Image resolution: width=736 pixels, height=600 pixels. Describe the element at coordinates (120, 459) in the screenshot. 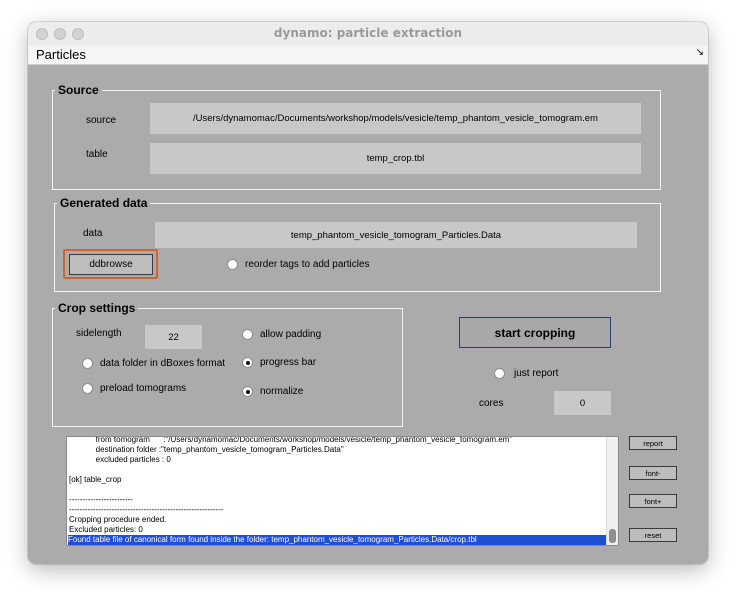

I see `console-line: excluded particles : 0` at that location.